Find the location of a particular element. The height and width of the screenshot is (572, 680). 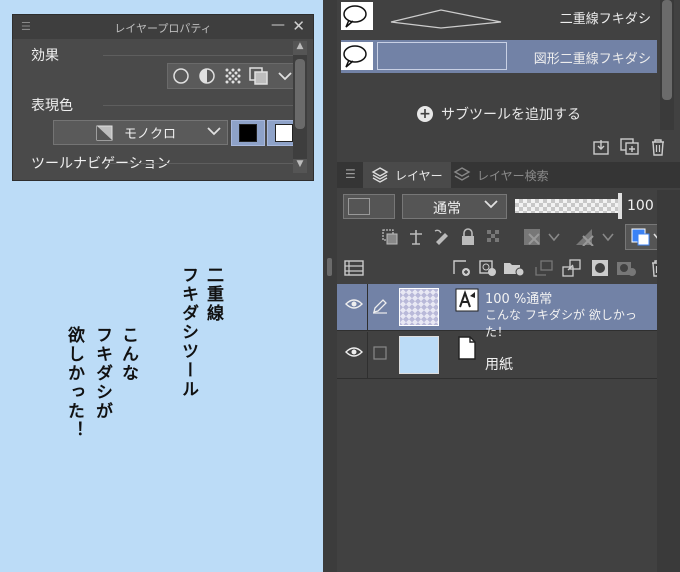

subtool-scrollbar is located at coordinates (667, 65).